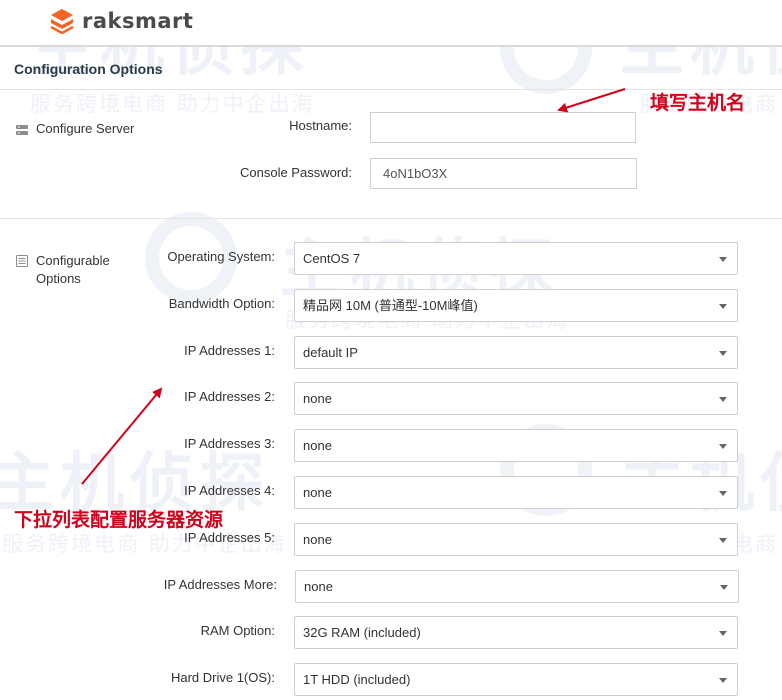  I want to click on dropdown-annotation-arrow, so click(122, 436).